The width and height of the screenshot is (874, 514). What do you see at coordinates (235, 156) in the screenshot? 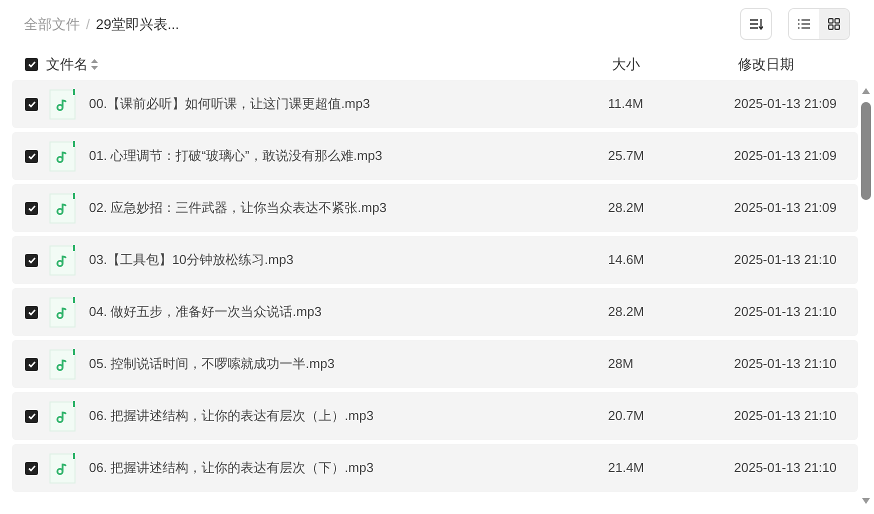
I see `file-name: 01. 心理调节：打破“玻璃心”，敢说没有那么难.mp3` at bounding box center [235, 156].